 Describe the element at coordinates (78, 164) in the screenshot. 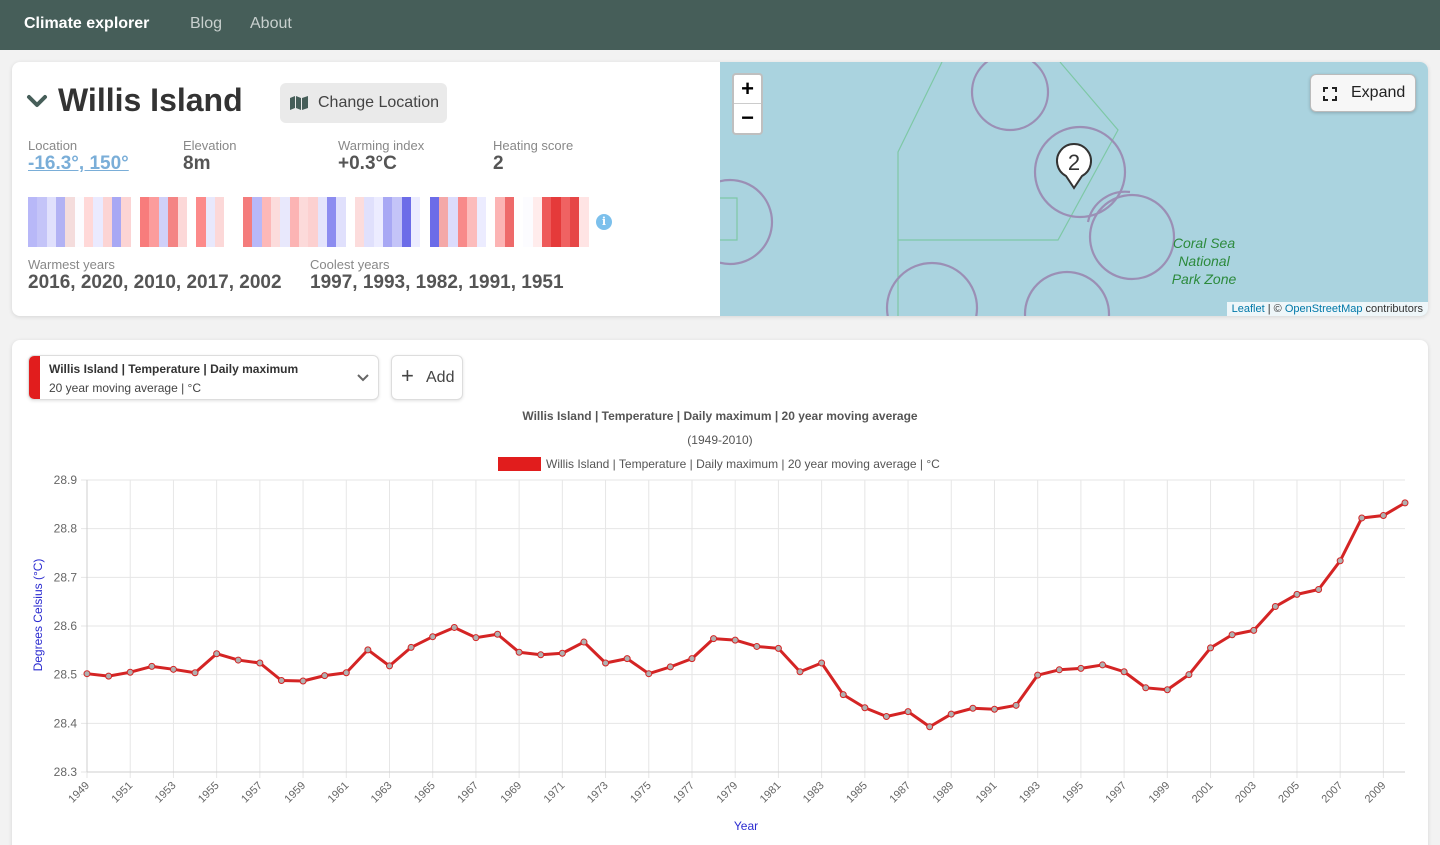

I see `coordinates-link: -16.3°, 150°` at that location.